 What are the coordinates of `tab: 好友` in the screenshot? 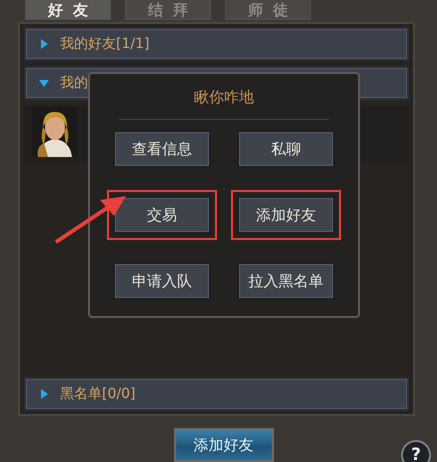 It's located at (68, 10).